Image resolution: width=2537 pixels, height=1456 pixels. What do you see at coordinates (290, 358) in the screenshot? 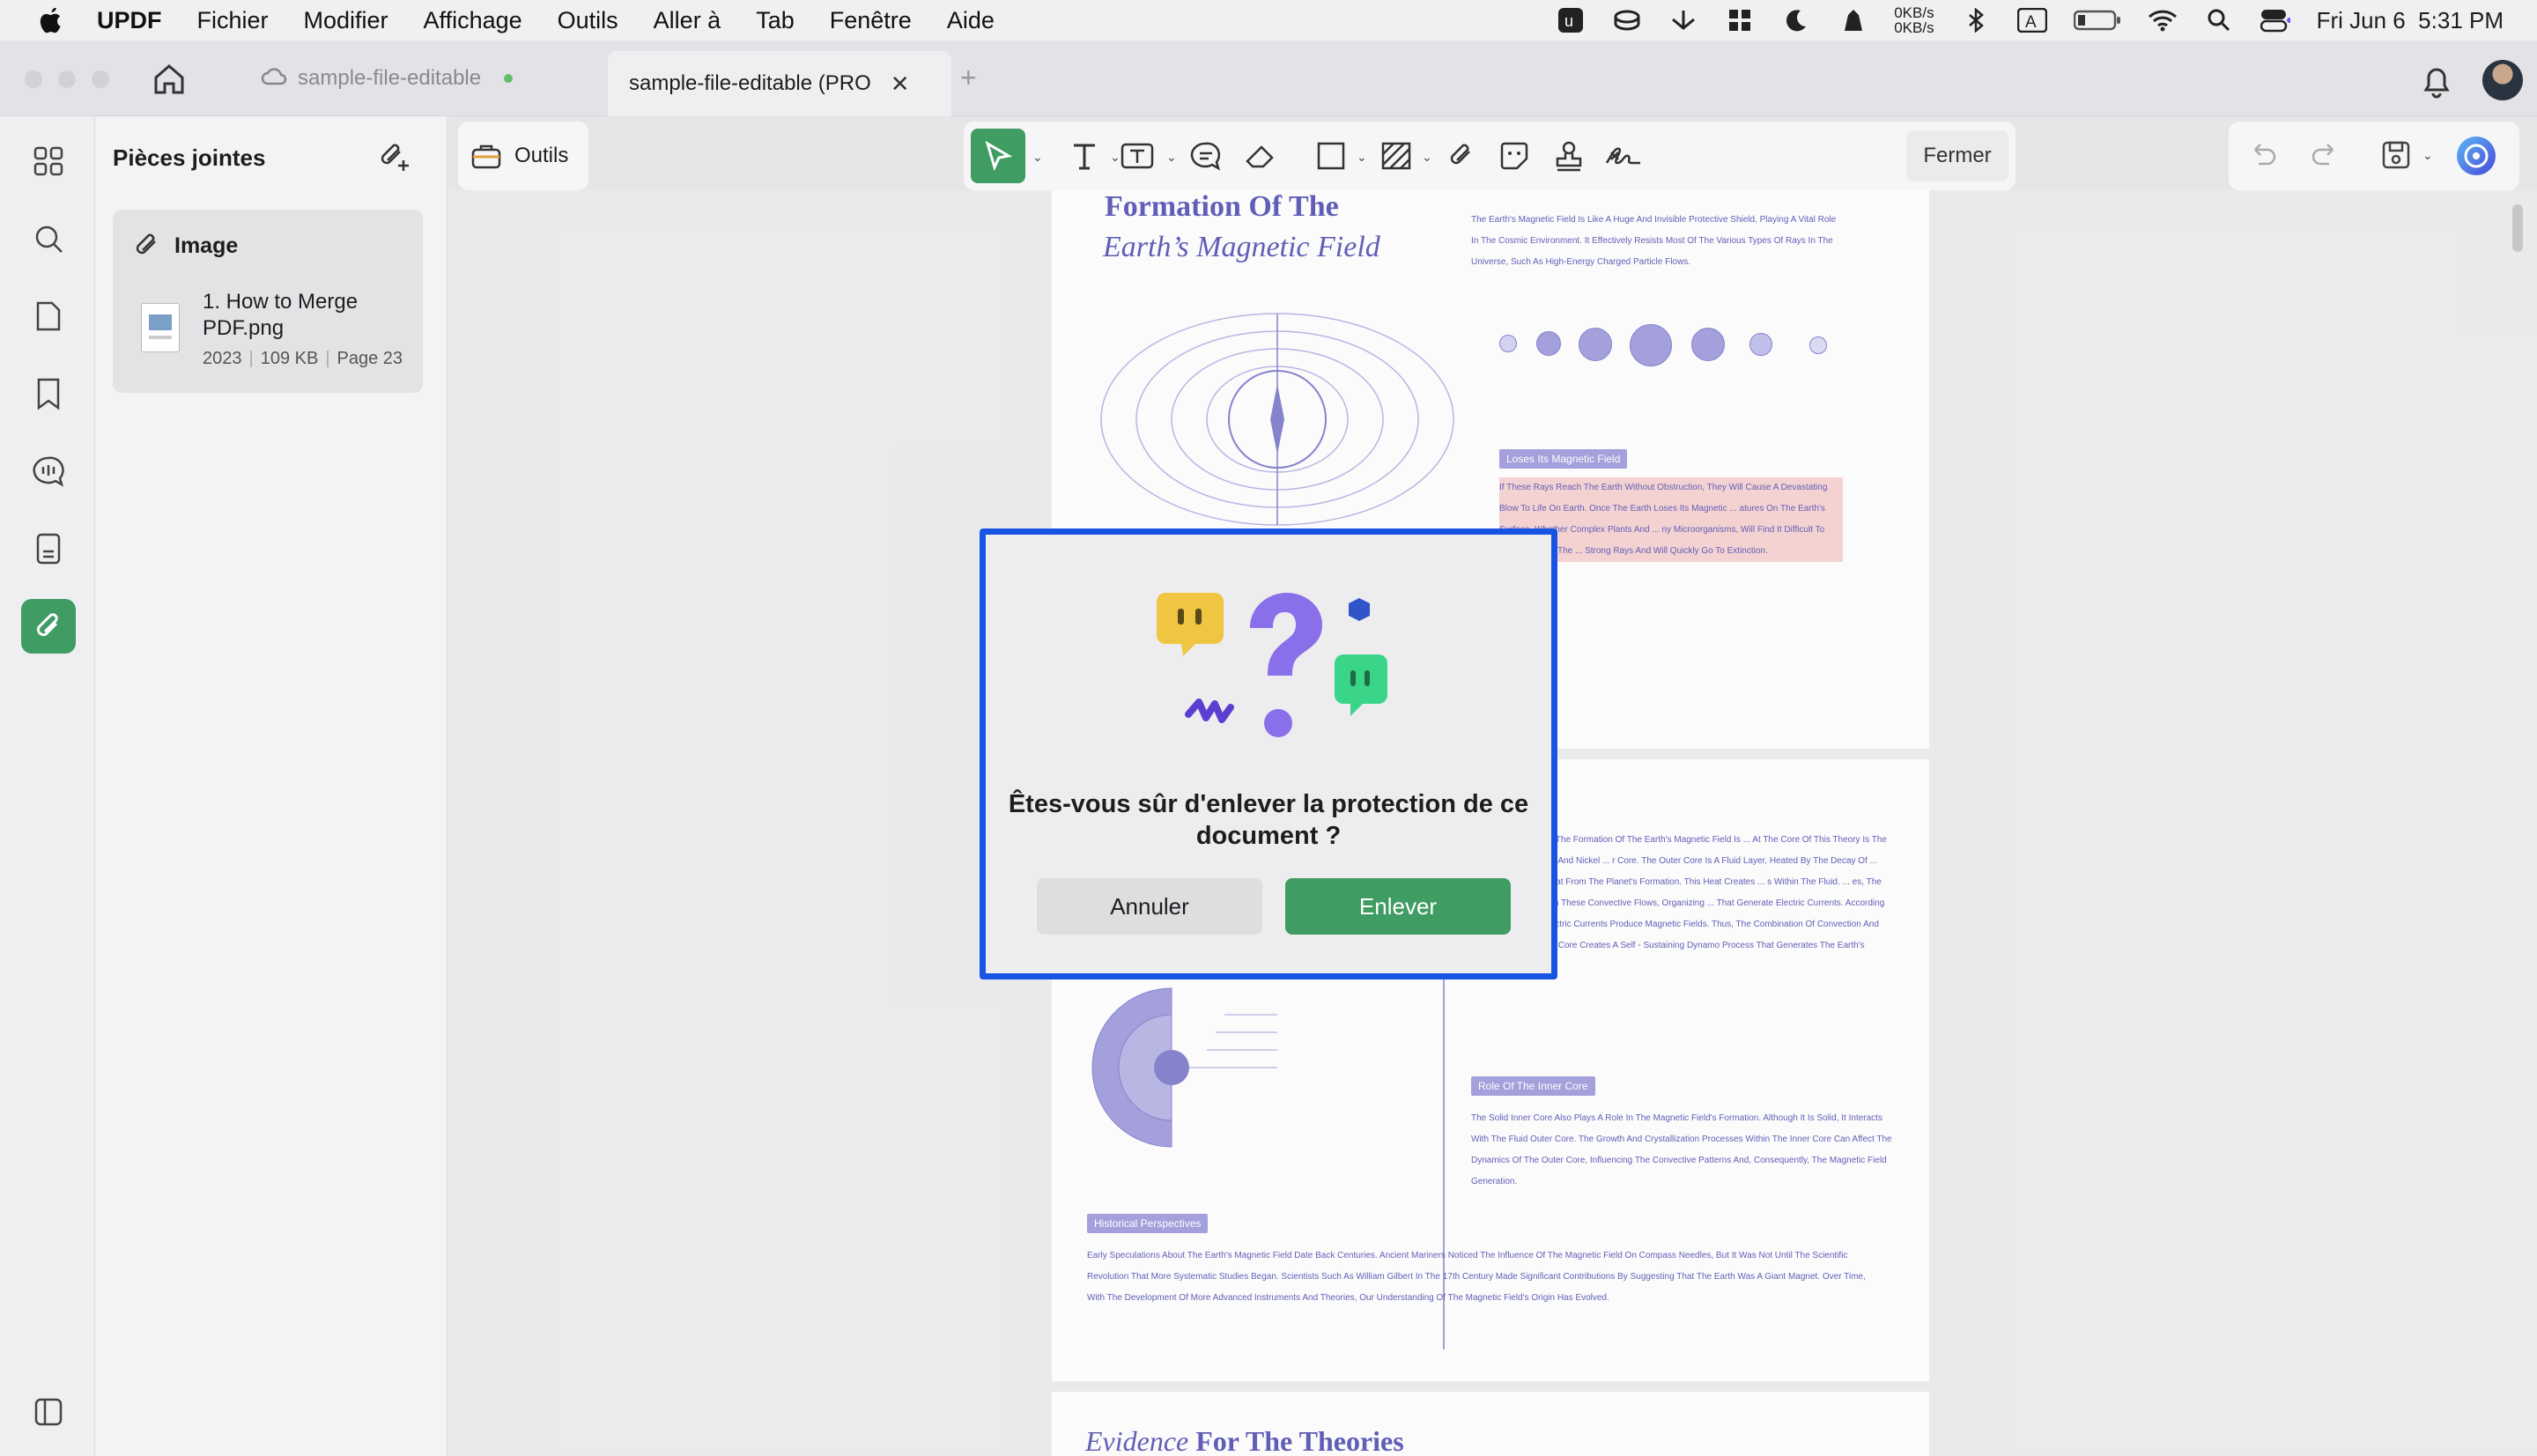
I see `attachment-size: 109 KB` at bounding box center [290, 358].